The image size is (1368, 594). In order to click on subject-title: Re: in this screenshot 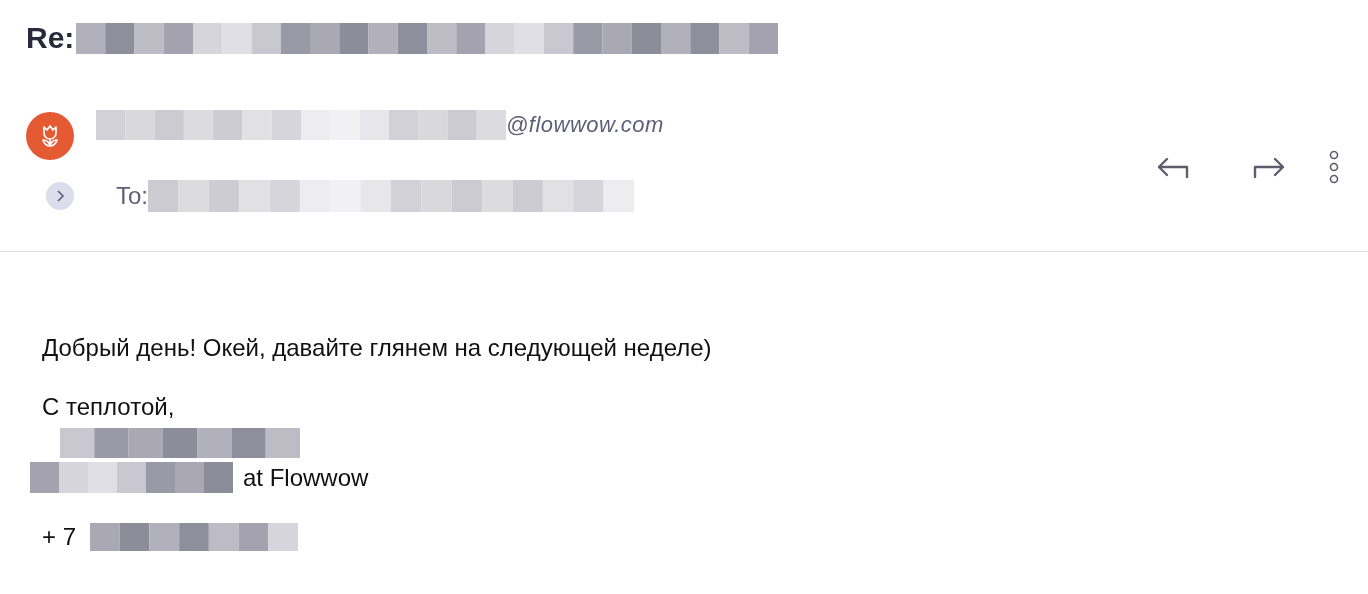, I will do `click(50, 38)`.